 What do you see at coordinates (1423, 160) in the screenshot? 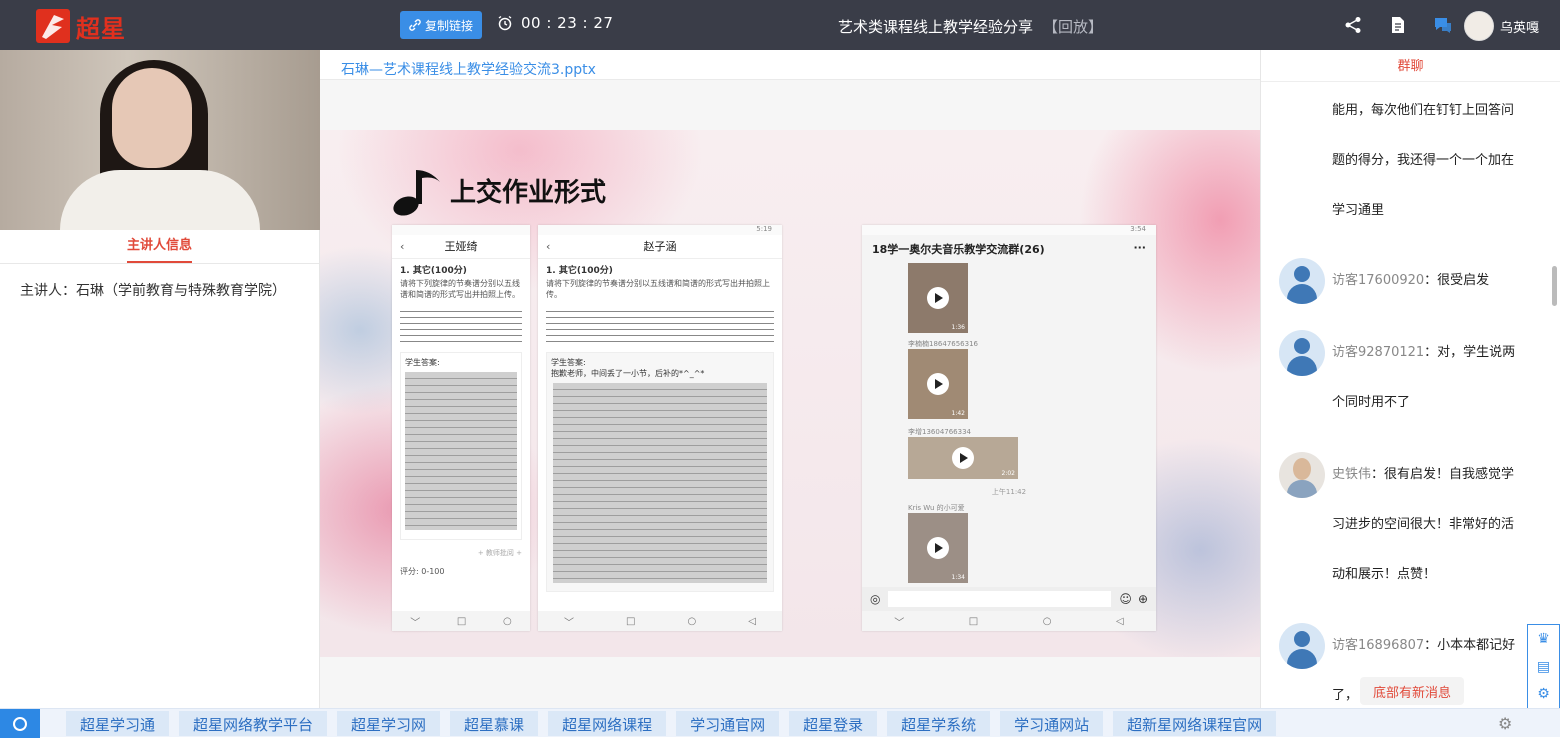
I see `chat-message-text: 题的得分，我还得一个一个加在` at bounding box center [1423, 160].